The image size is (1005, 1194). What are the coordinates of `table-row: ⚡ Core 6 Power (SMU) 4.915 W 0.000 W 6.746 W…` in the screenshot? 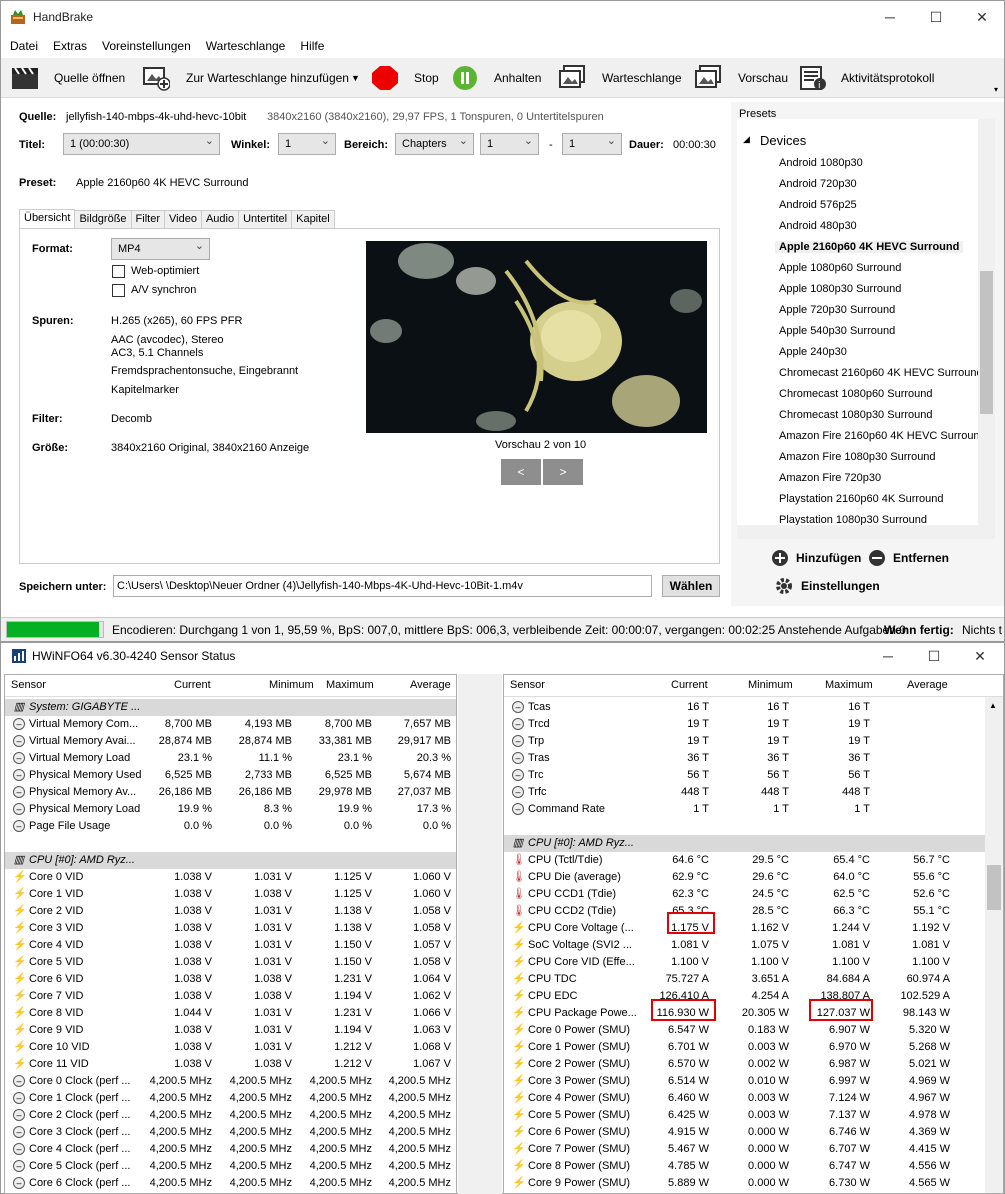 It's located at (753, 1132).